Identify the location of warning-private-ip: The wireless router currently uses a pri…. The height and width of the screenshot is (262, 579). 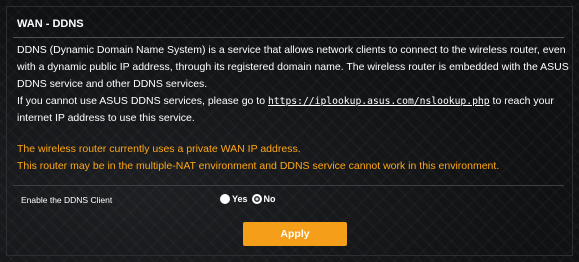
(159, 149).